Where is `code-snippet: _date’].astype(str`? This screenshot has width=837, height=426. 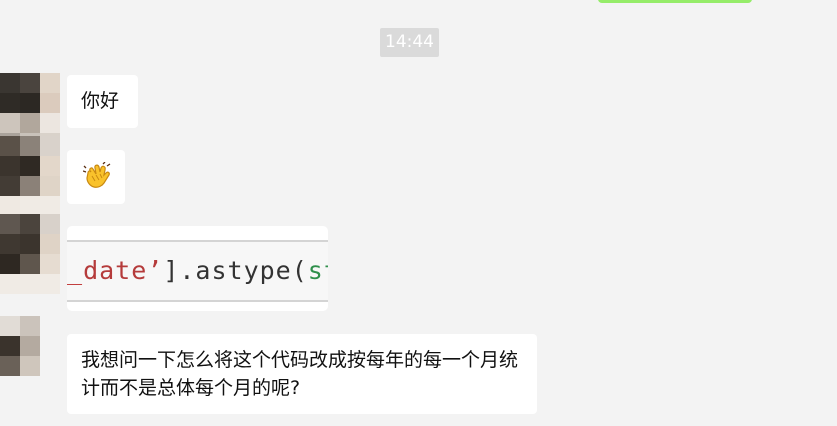 code-snippet: _date’].astype(str is located at coordinates (197, 271).